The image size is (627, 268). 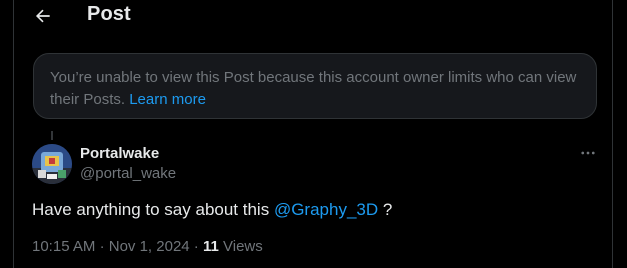 What do you see at coordinates (326, 209) in the screenshot?
I see `mention-link: @Graphy_3D` at bounding box center [326, 209].